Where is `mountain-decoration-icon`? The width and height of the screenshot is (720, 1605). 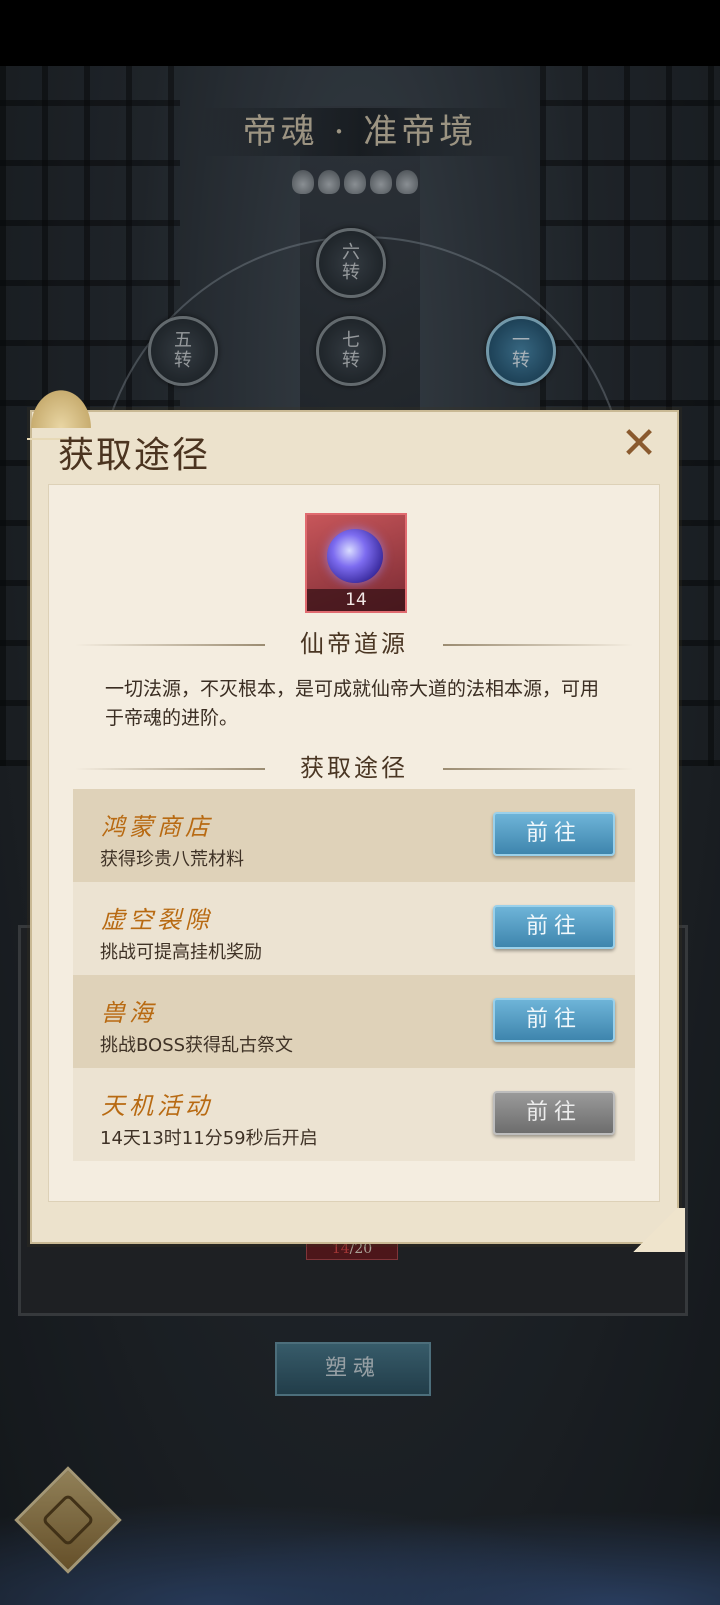
mountain-decoration-icon is located at coordinates (61, 406).